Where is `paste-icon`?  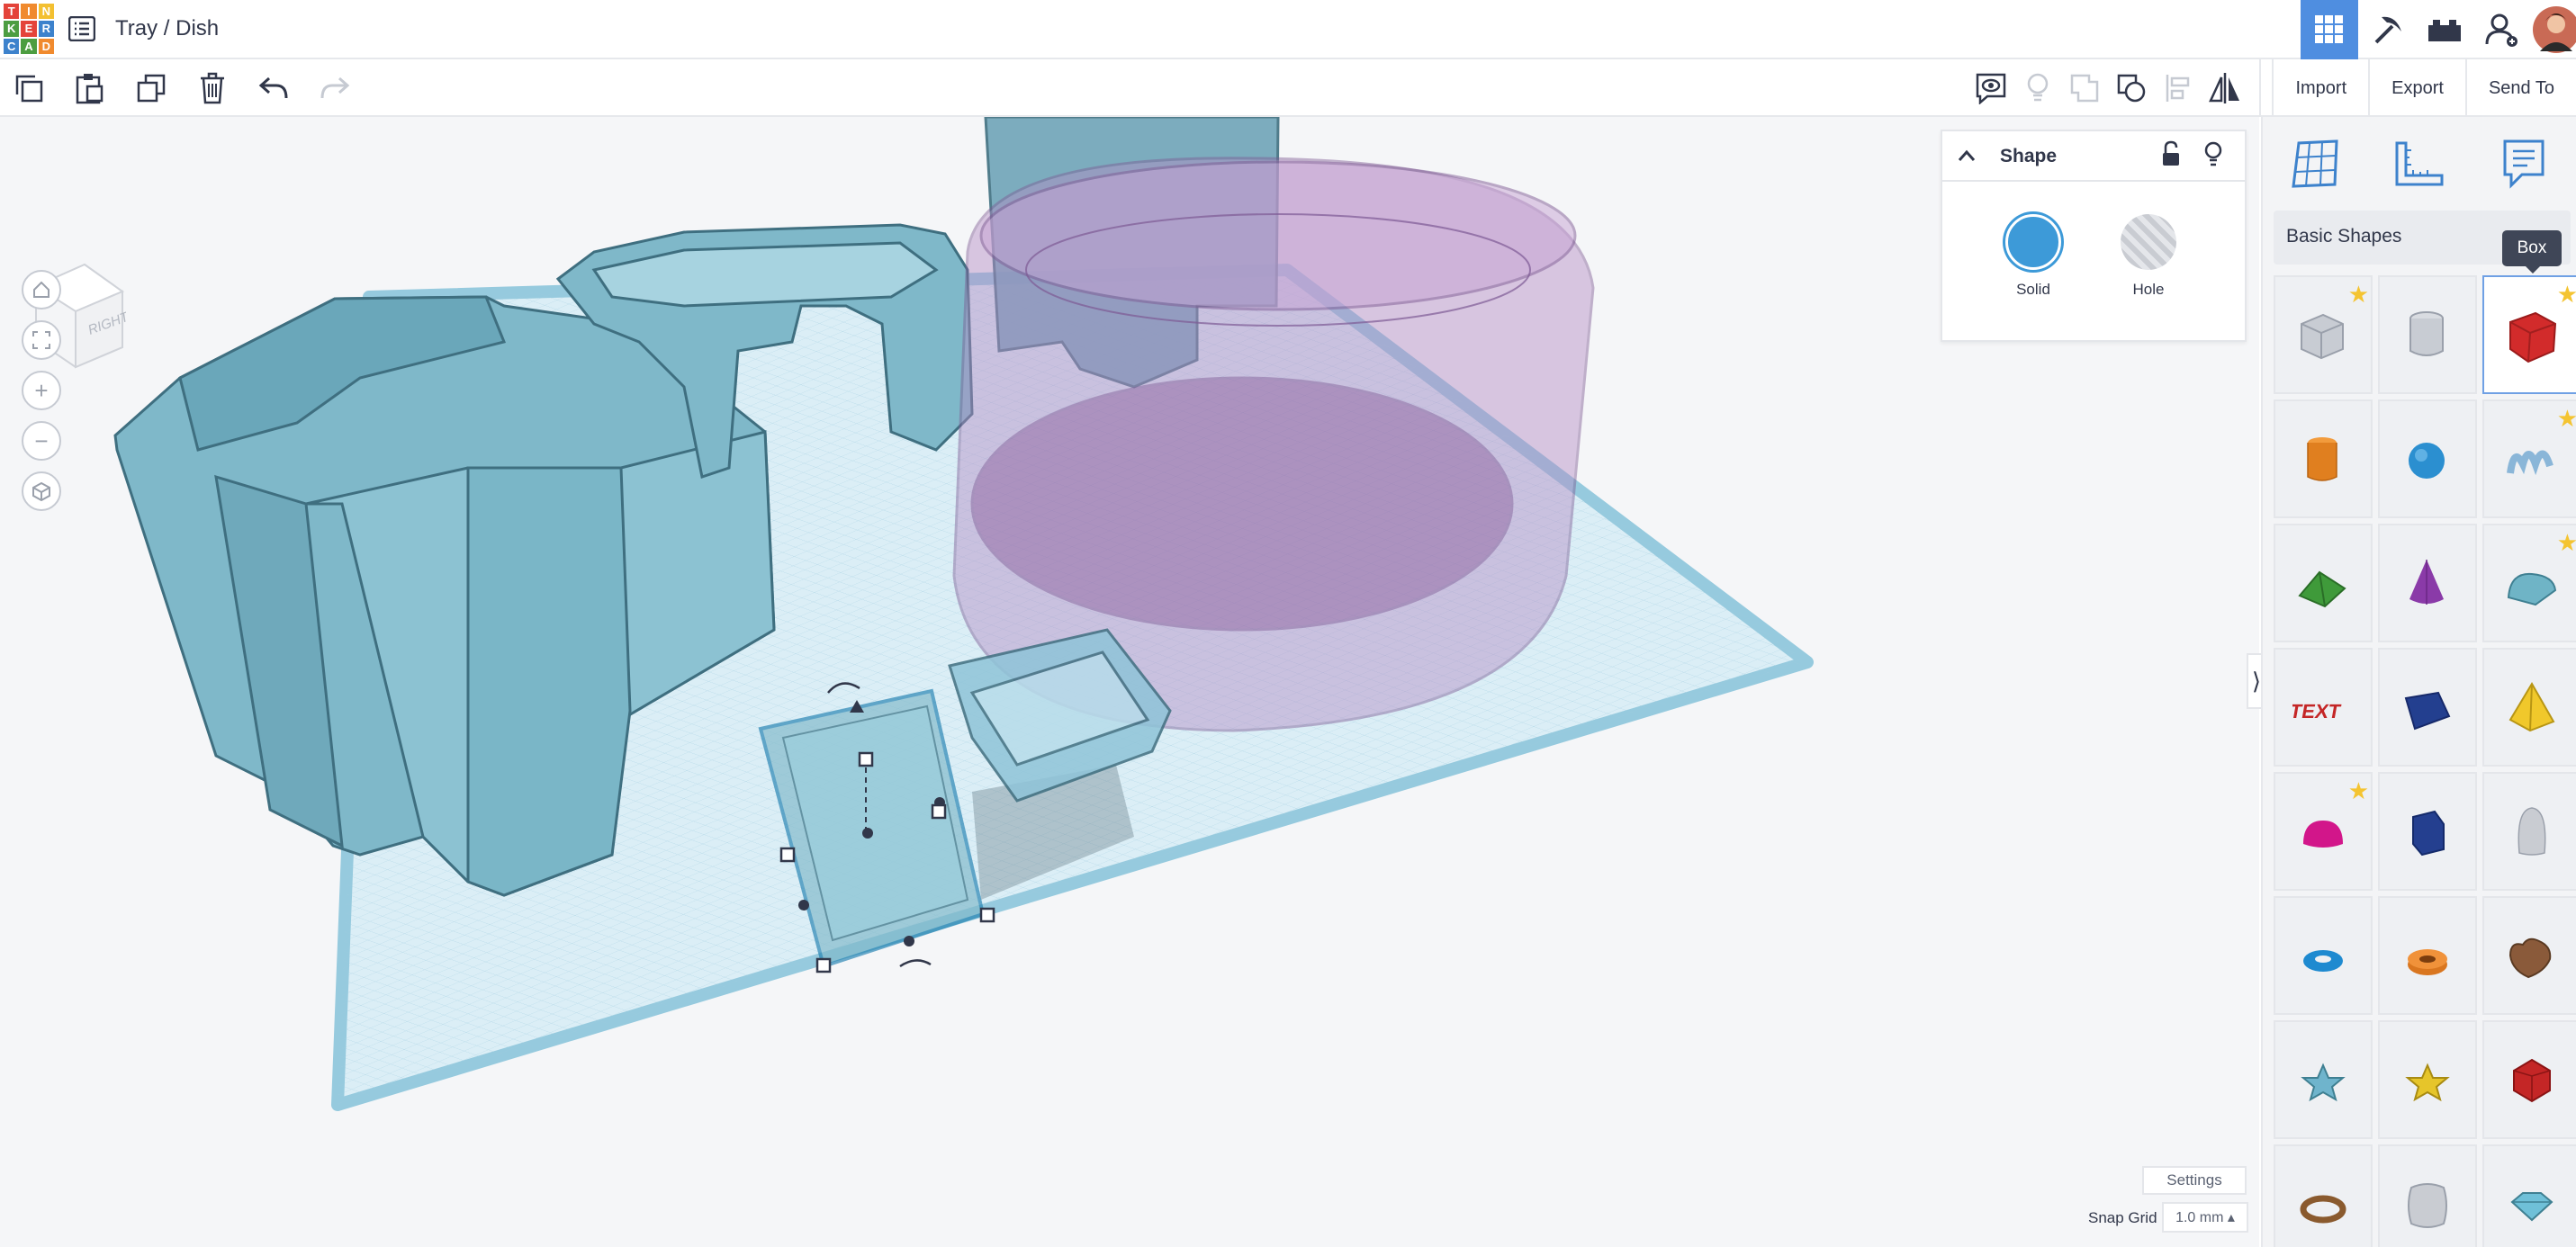 paste-icon is located at coordinates (90, 89).